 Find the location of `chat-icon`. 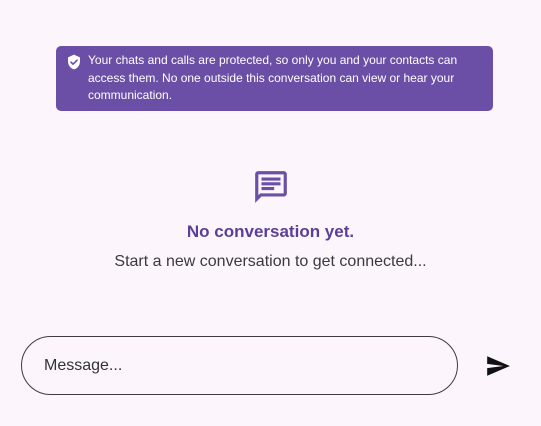

chat-icon is located at coordinates (271, 187).